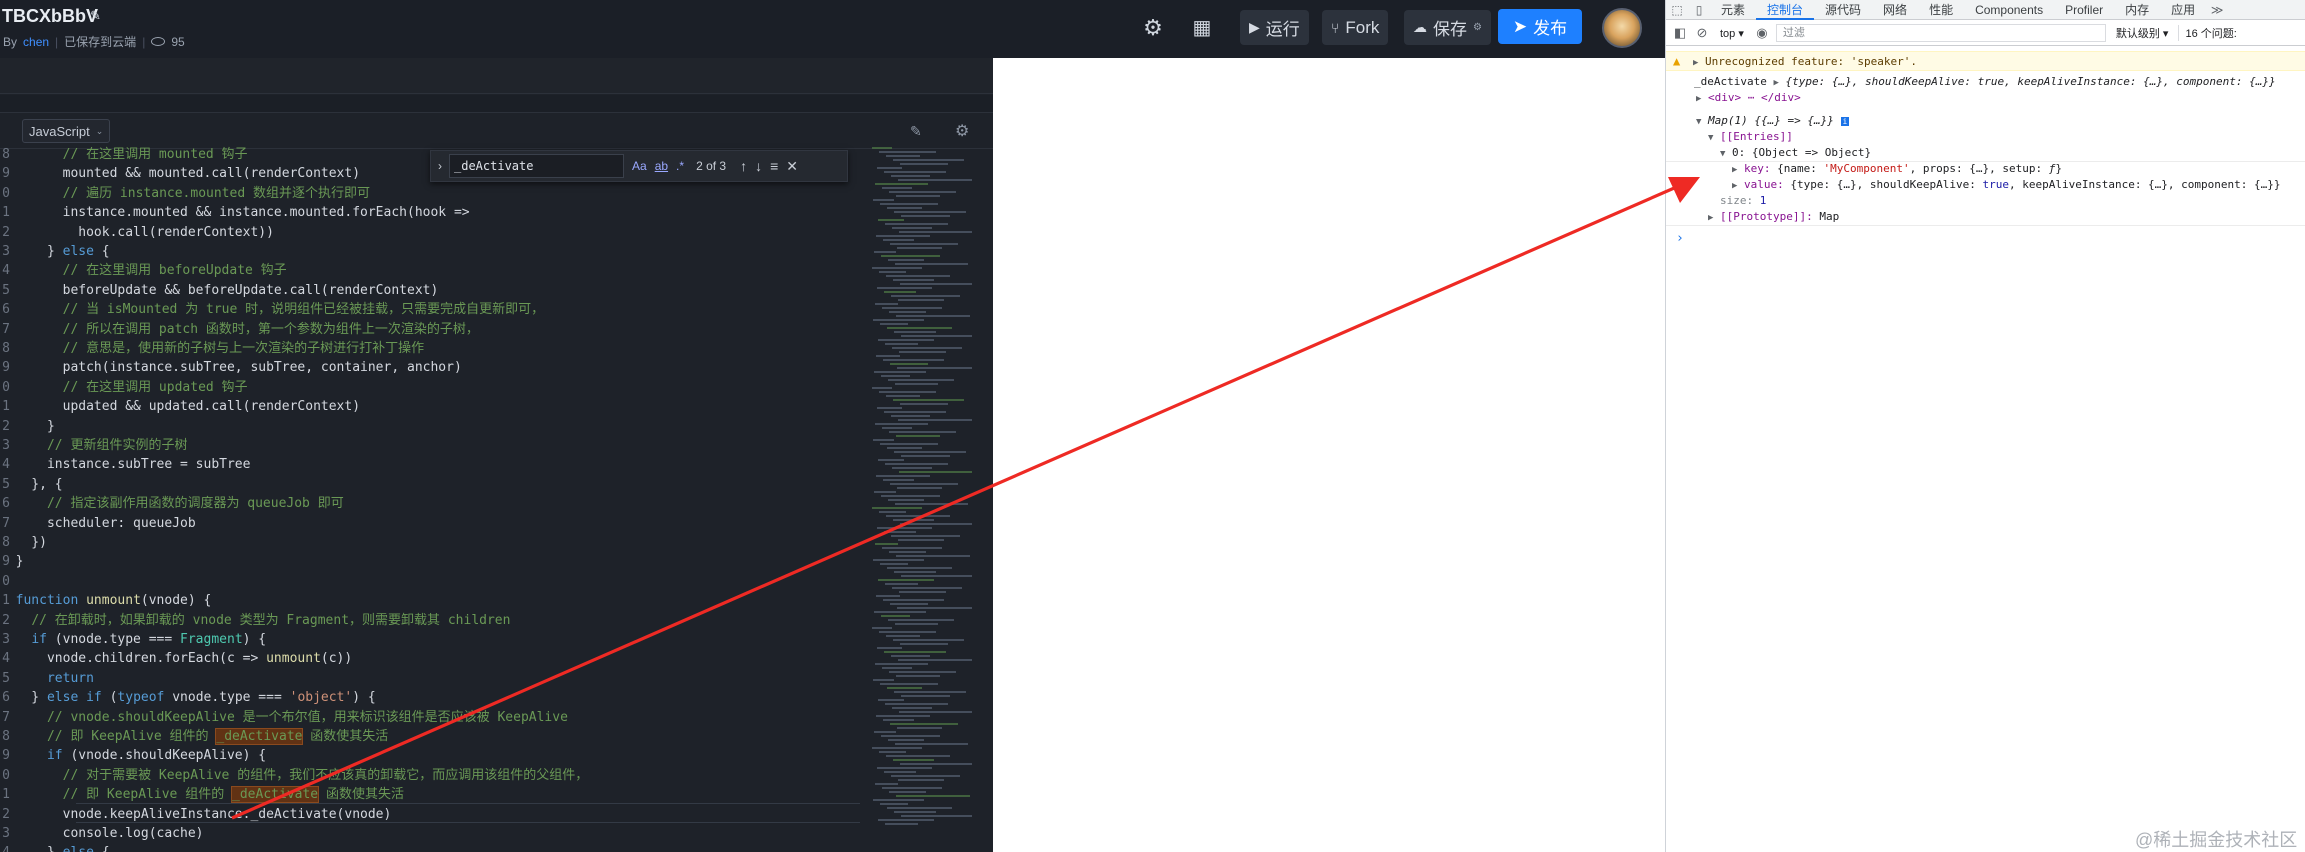 This screenshot has height=852, width=2305. What do you see at coordinates (2084, 10) in the screenshot?
I see `devtools-tab-6: Profiler` at bounding box center [2084, 10].